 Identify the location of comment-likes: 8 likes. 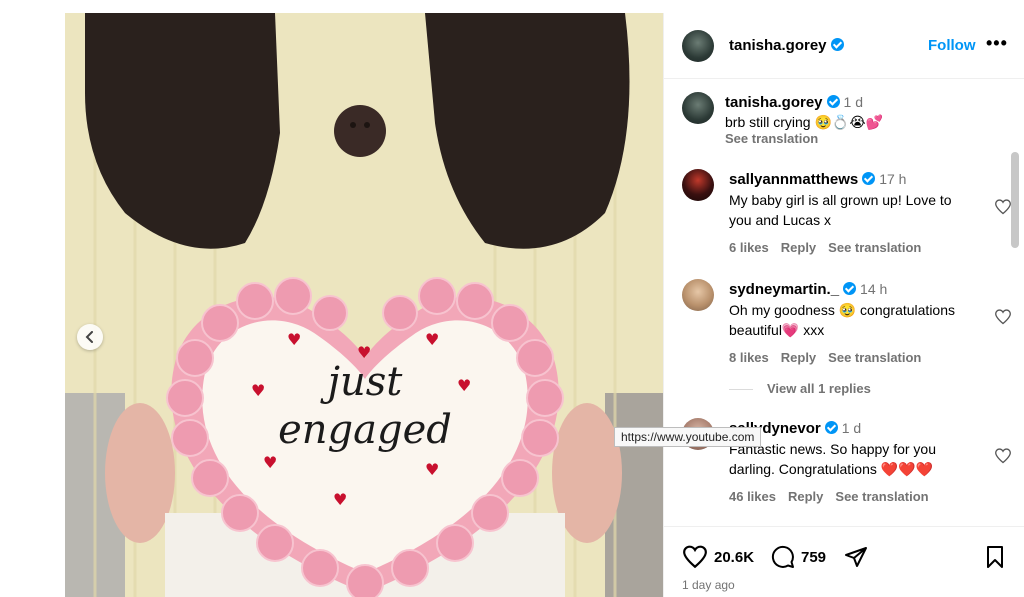
(749, 357).